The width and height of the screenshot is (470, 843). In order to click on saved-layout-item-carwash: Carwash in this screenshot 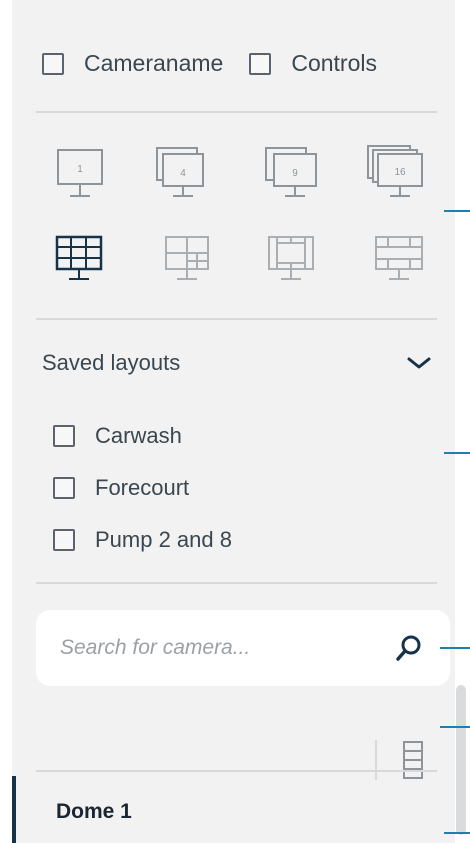, I will do `click(142, 436)`.